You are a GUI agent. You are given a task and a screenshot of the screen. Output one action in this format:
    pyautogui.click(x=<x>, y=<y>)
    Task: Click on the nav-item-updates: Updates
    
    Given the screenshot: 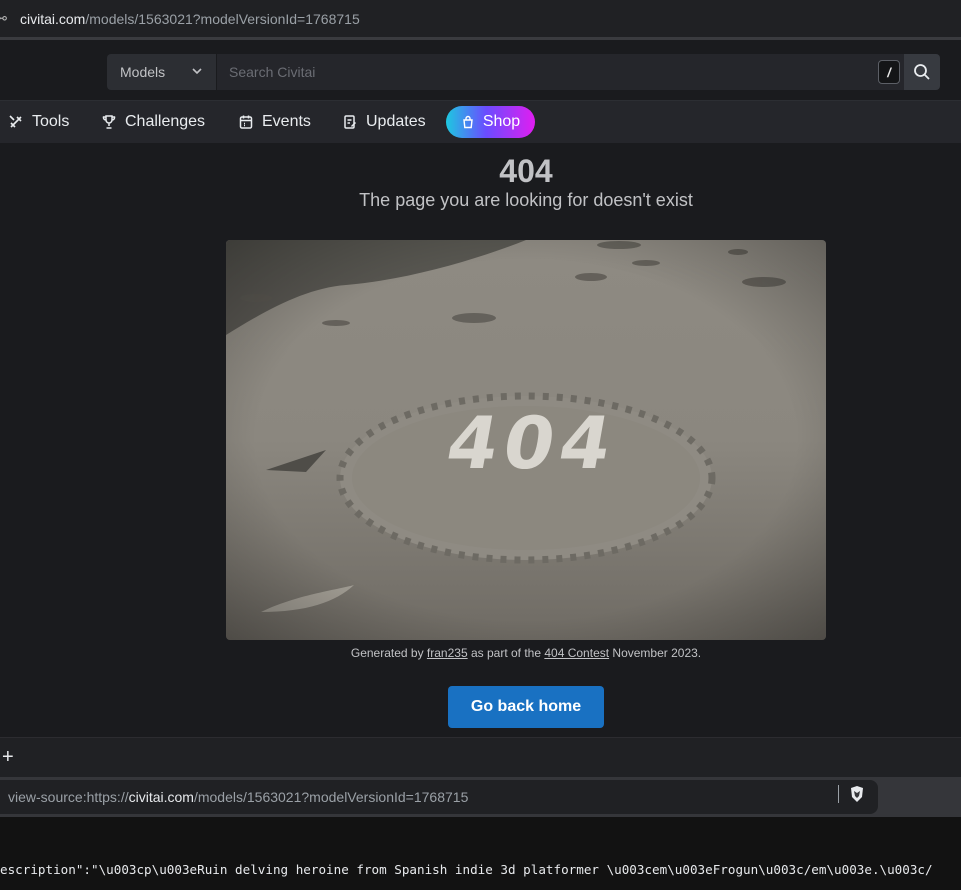 What is the action you would take?
    pyautogui.click(x=384, y=122)
    